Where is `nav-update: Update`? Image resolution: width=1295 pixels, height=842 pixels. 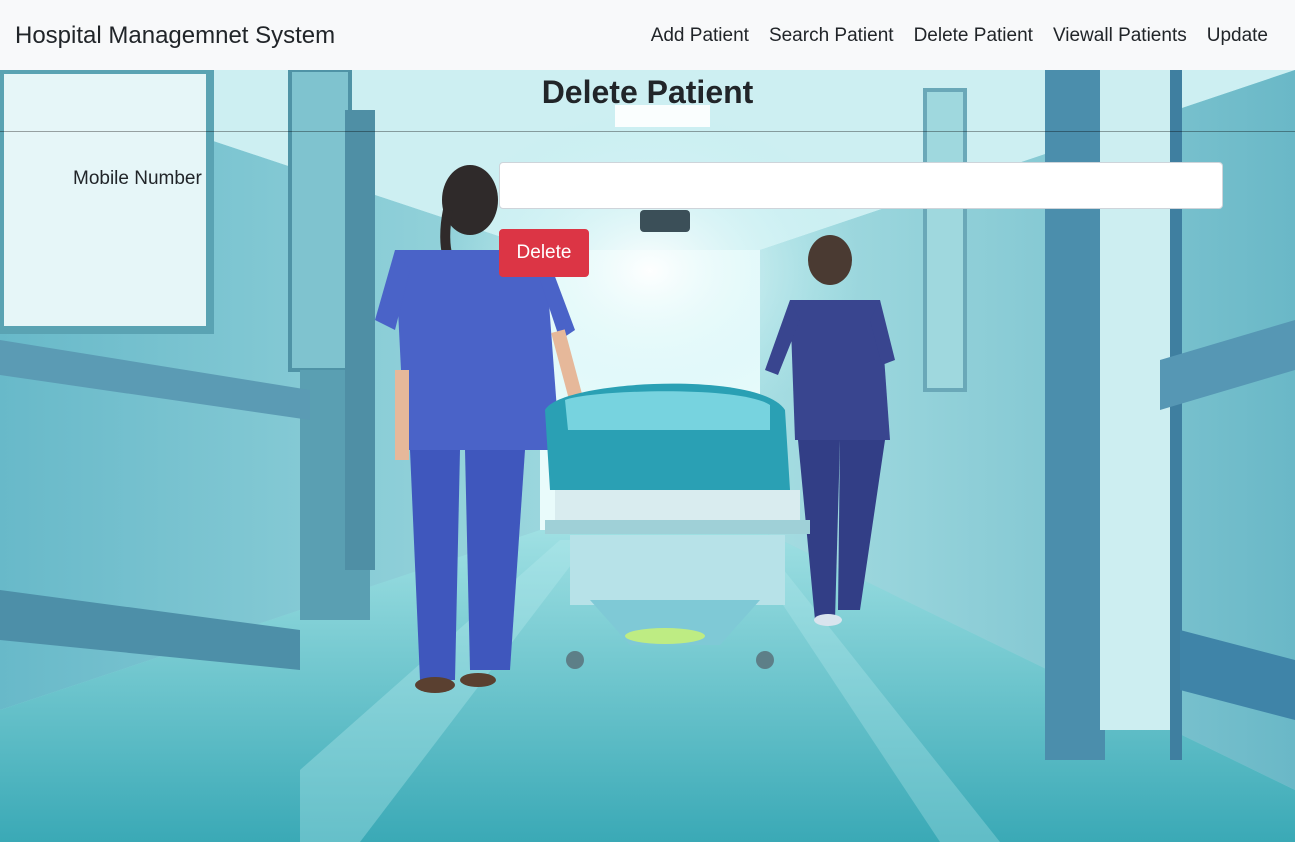
nav-update: Update is located at coordinates (1237, 35).